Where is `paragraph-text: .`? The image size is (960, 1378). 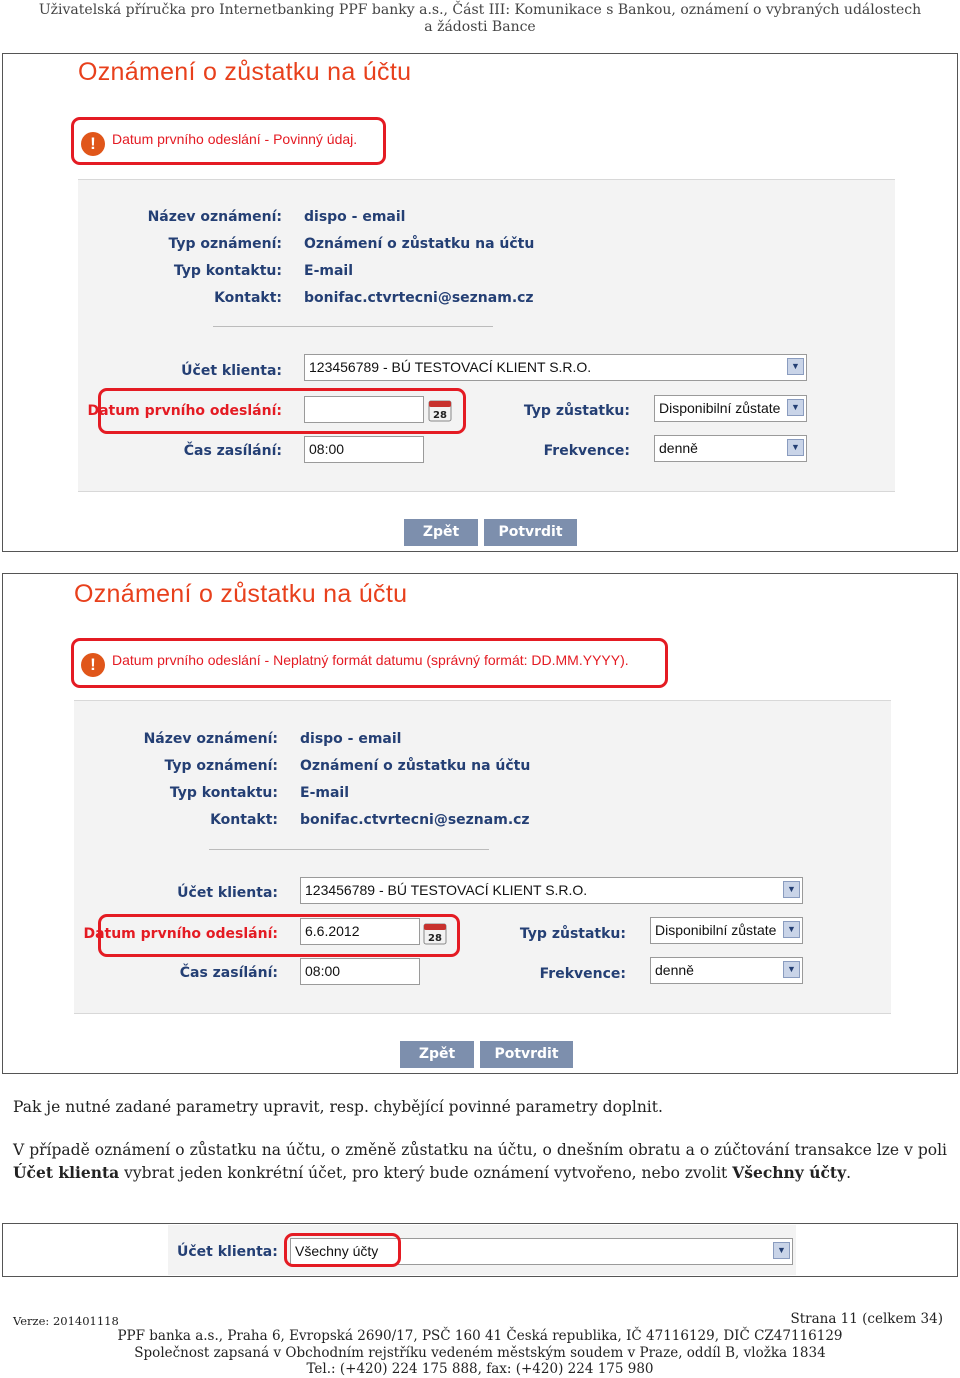
paragraph-text: . is located at coordinates (849, 1172).